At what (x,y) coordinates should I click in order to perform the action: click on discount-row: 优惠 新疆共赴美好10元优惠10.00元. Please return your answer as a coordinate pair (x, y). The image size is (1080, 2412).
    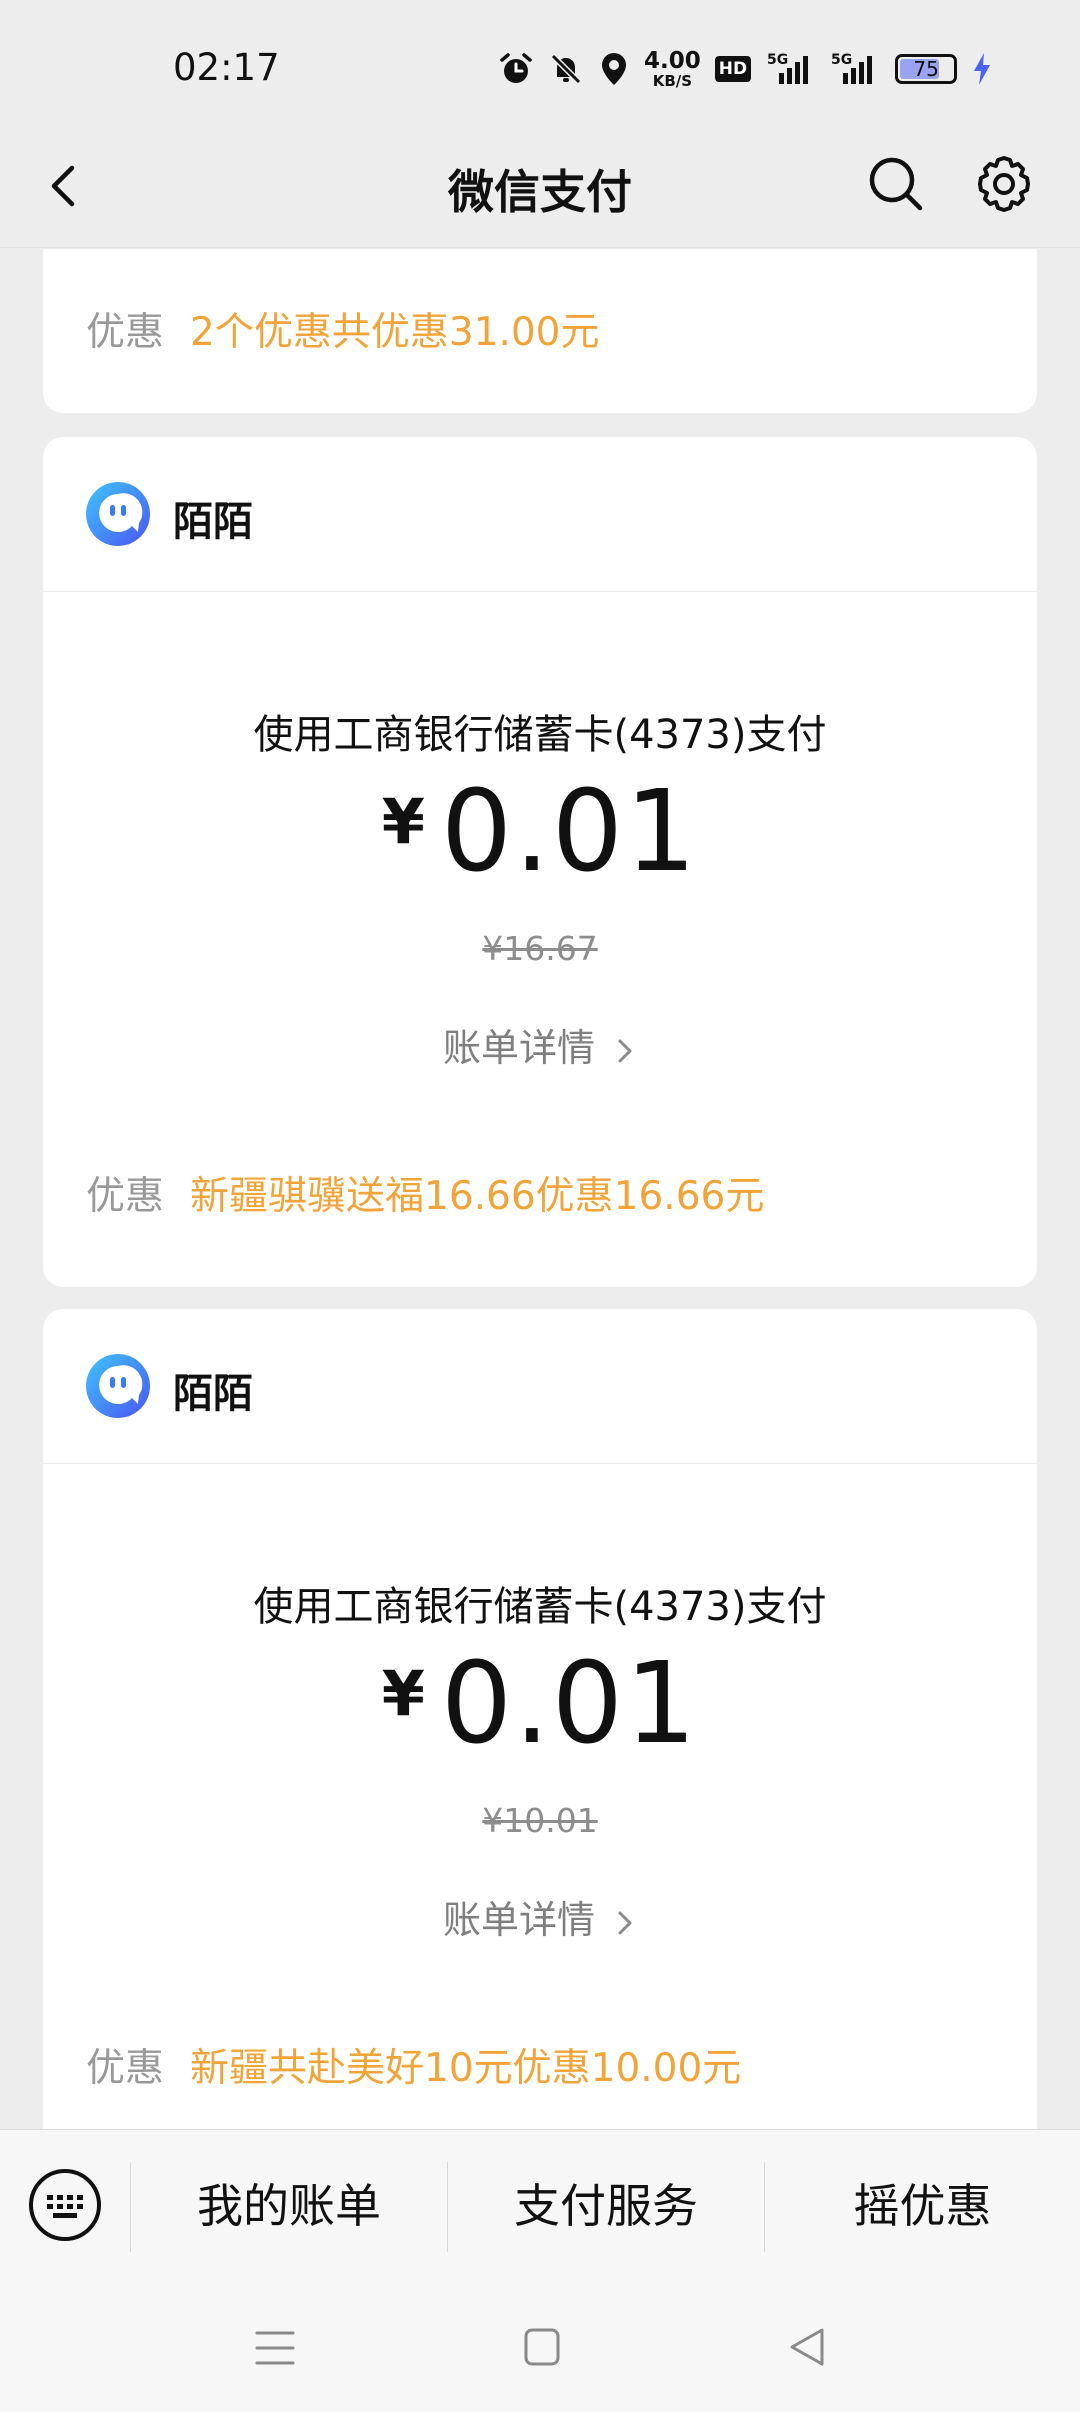
    Looking at the image, I should click on (413, 2065).